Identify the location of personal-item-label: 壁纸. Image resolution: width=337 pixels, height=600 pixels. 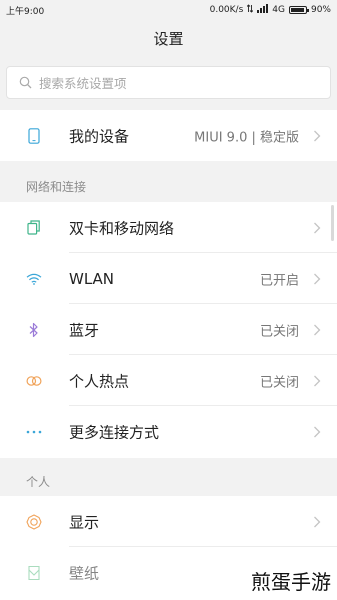
(84, 573).